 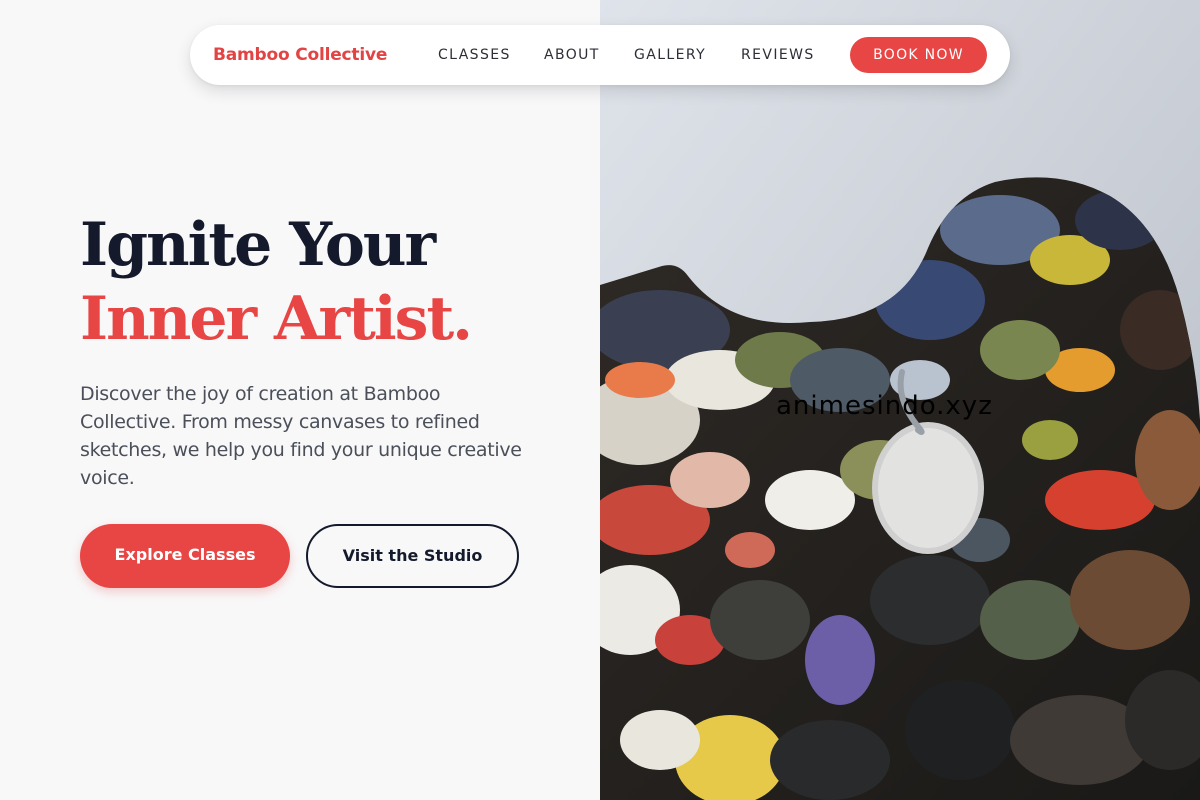 I want to click on nav-link-classes: CLASSES, so click(x=474, y=55).